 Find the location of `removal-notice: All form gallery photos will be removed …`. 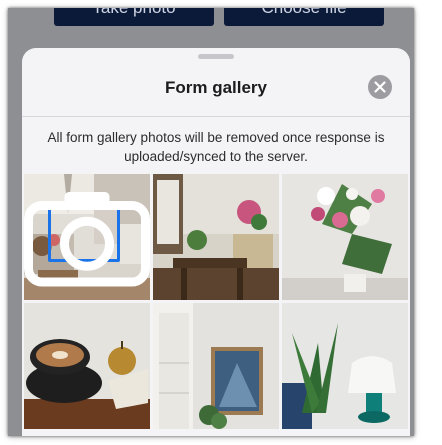

removal-notice: All form gallery photos will be removed … is located at coordinates (216, 147).